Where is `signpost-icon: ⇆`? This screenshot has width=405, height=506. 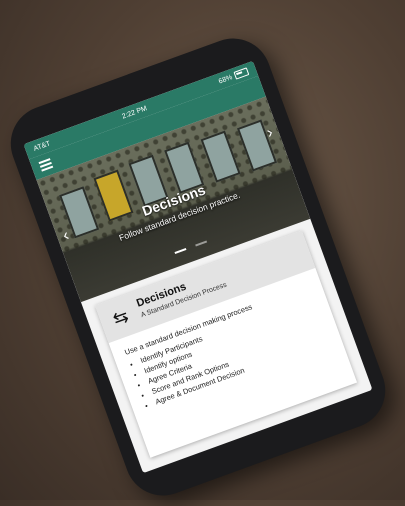
signpost-icon: ⇆ is located at coordinates (121, 317).